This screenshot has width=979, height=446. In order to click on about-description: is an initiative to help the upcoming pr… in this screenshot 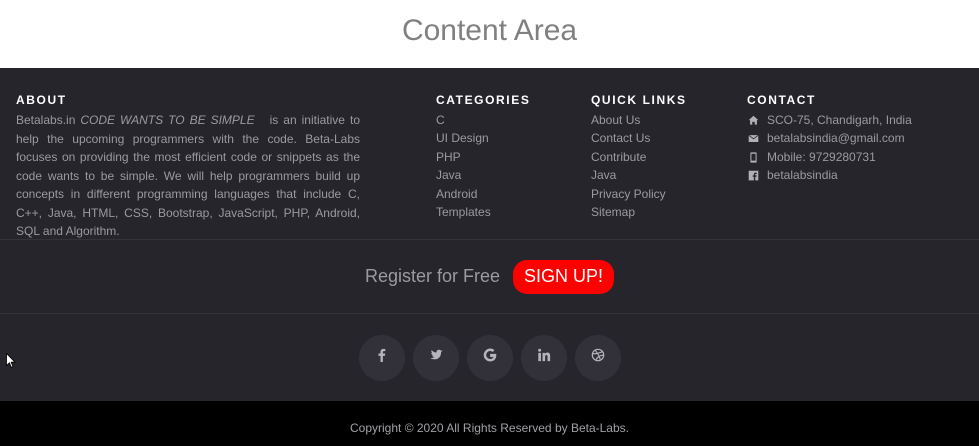, I will do `click(188, 175)`.